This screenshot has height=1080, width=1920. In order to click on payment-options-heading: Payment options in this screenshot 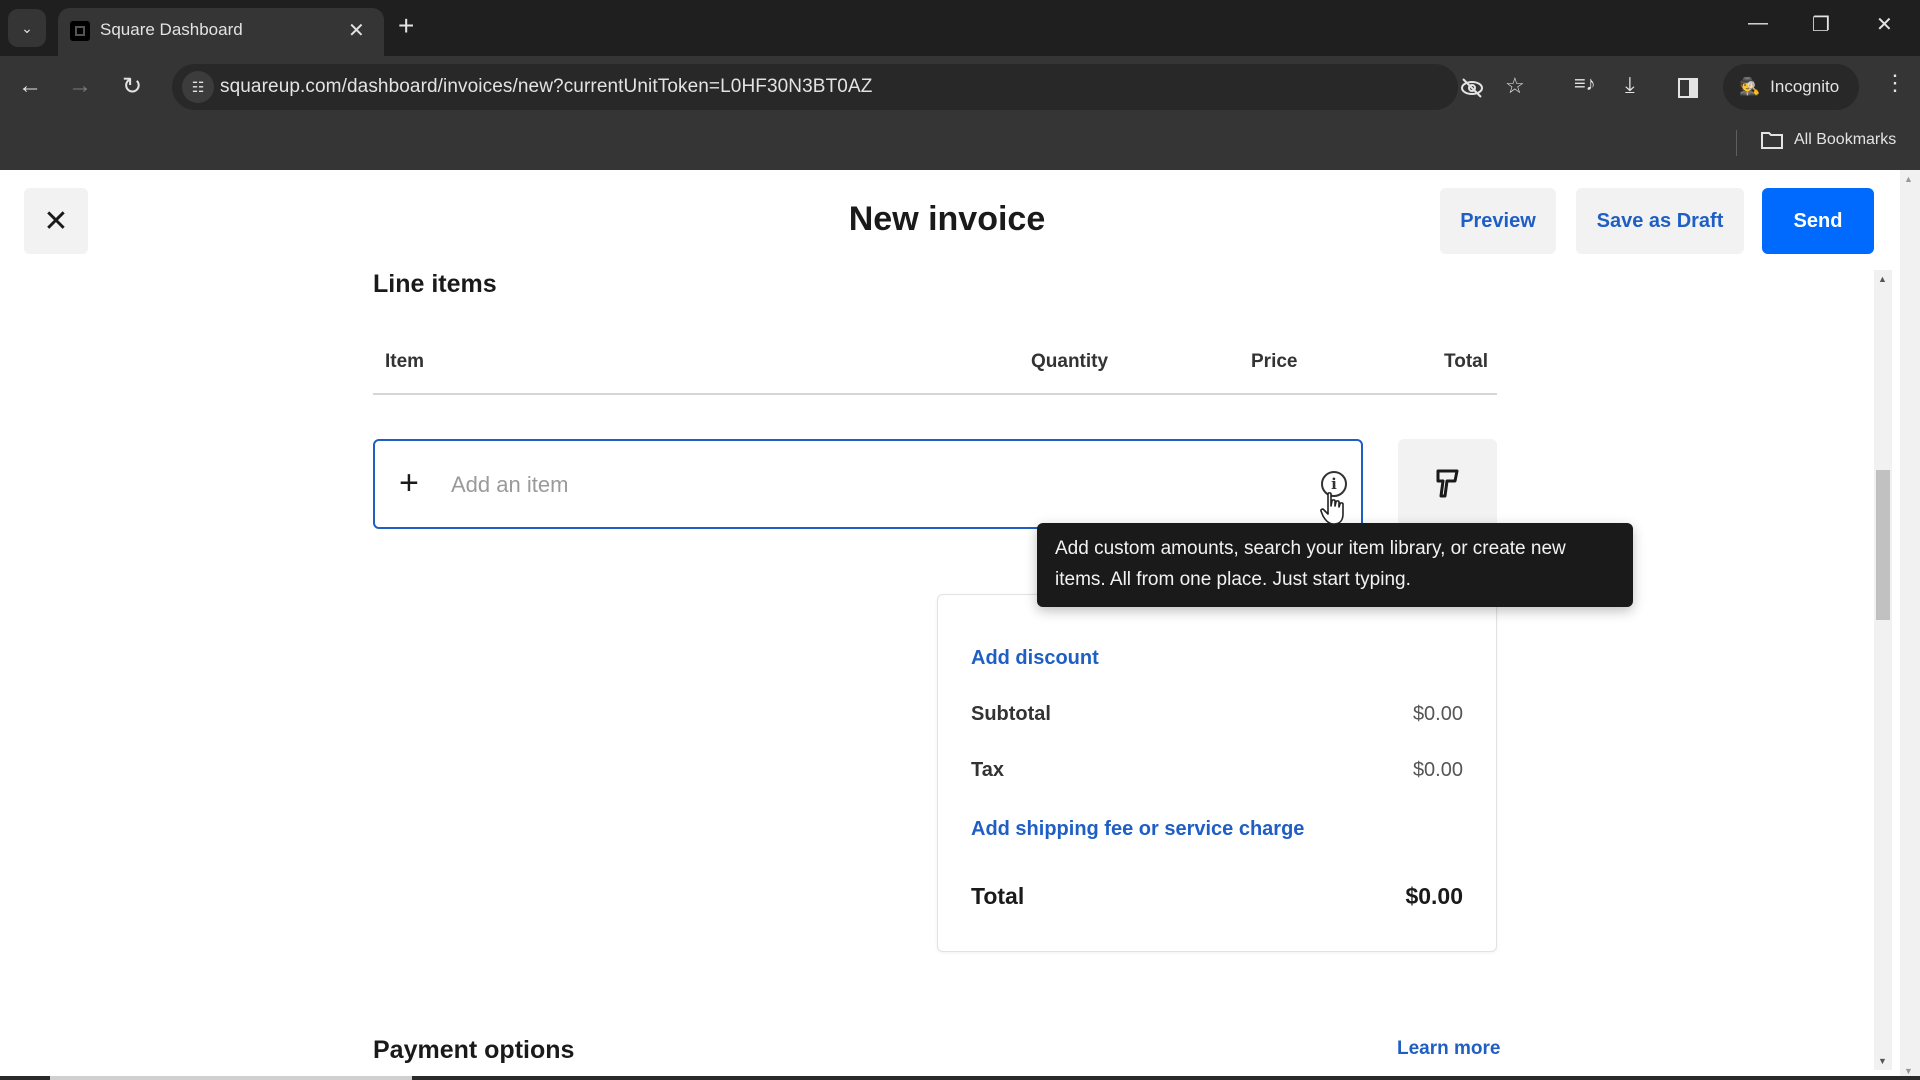, I will do `click(474, 1050)`.